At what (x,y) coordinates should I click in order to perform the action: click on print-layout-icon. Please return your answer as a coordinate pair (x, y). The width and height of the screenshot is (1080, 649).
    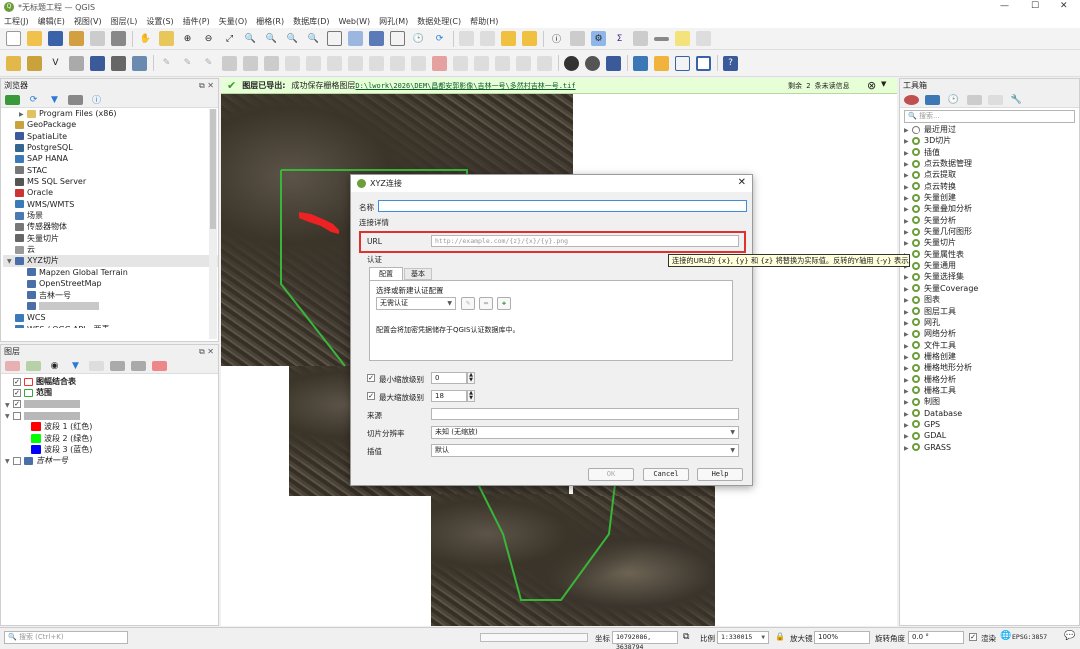
    Looking at the image, I should click on (97, 38).